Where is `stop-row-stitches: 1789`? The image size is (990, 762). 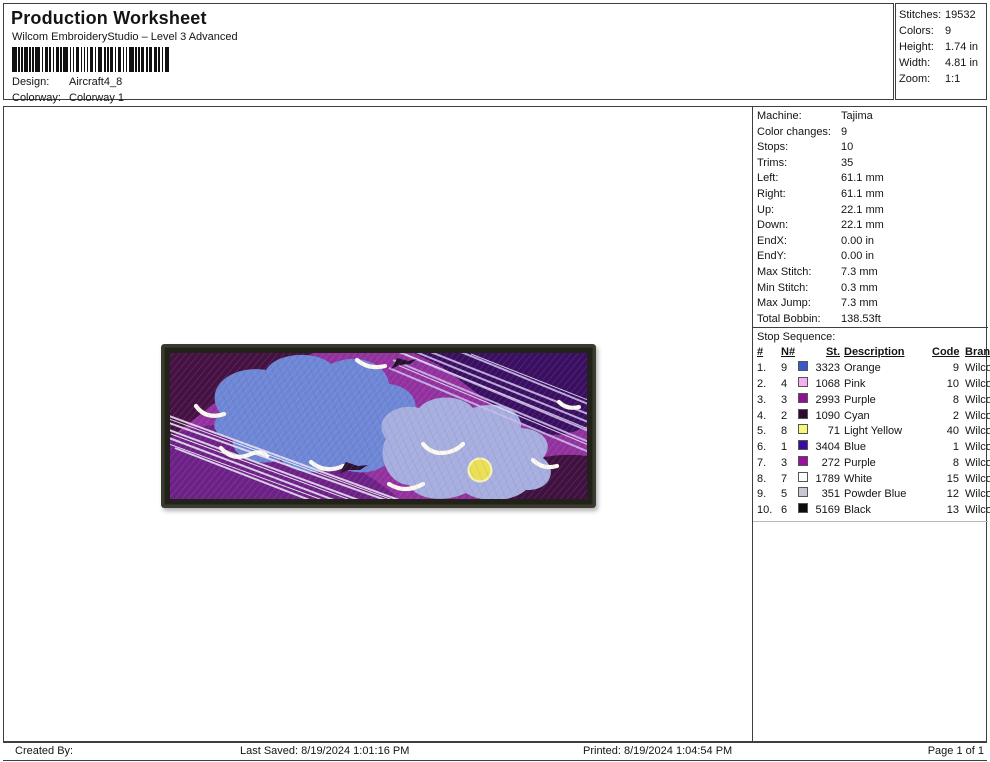
stop-row-stitches: 1789 is located at coordinates (827, 478).